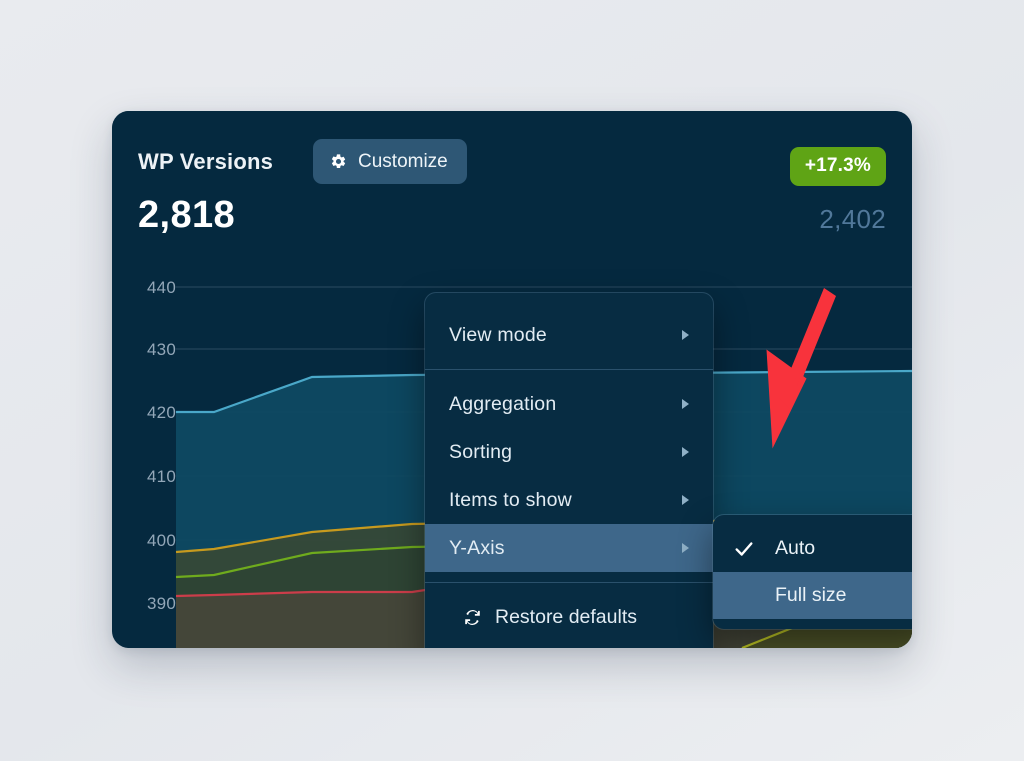 This screenshot has height=761, width=1024. Describe the element at coordinates (161, 349) in the screenshot. I see `y-tick-label: 430` at that location.